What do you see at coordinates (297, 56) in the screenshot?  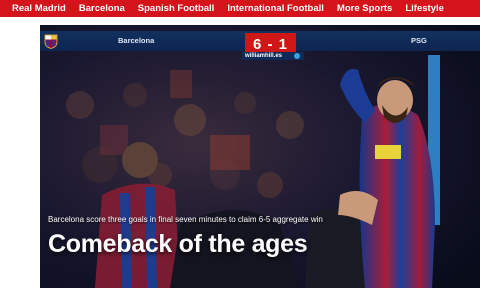 I see `sponsor-logo-icon` at bounding box center [297, 56].